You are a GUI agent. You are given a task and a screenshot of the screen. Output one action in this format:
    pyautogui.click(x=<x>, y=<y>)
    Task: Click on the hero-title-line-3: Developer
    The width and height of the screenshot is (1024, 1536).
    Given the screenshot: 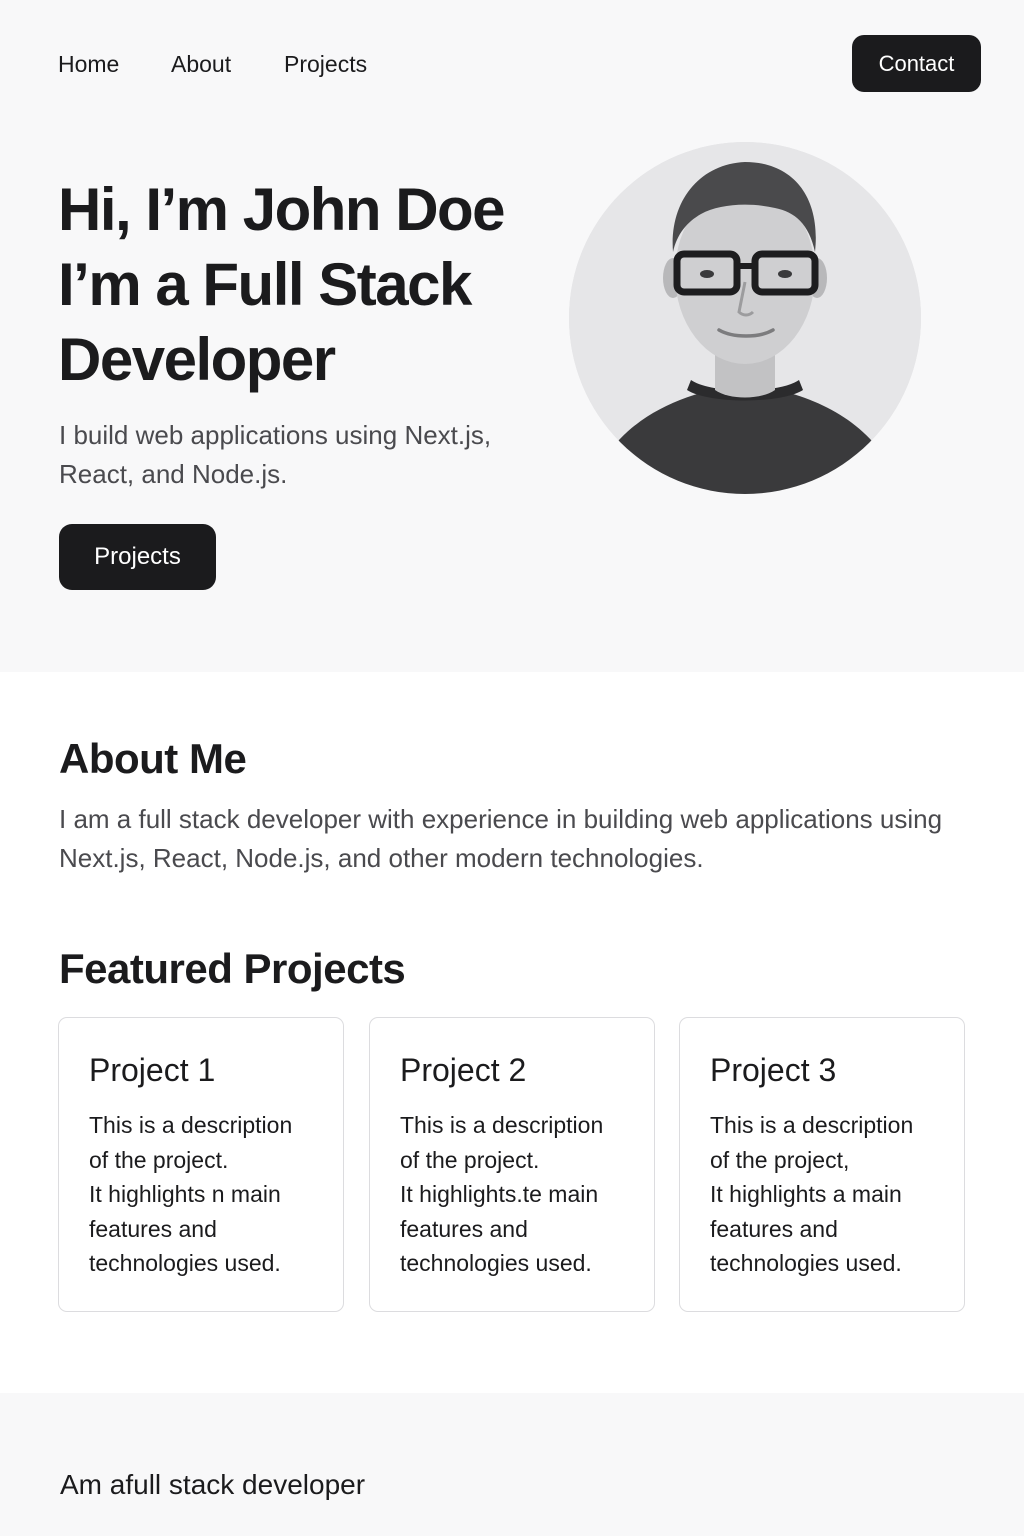 What is the action you would take?
    pyautogui.click(x=197, y=359)
    